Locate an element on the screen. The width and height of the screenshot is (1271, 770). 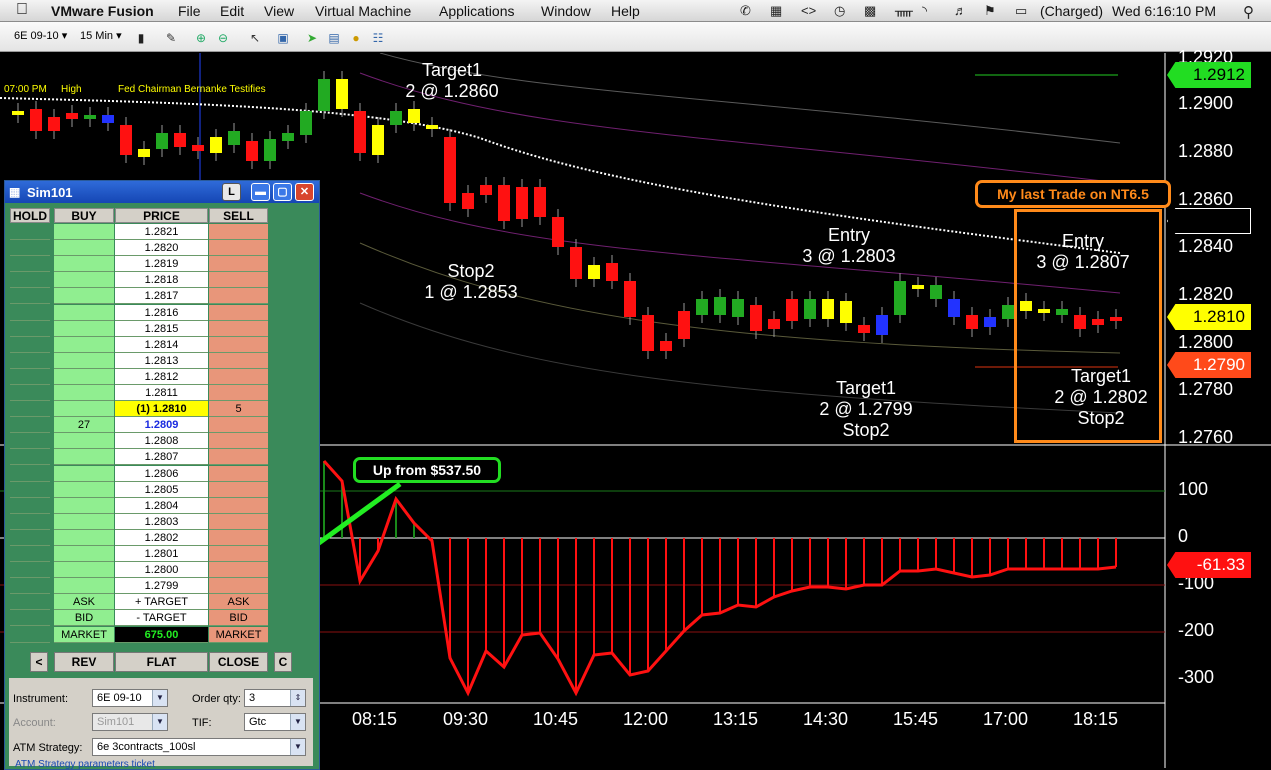
flag-icon: ⚑ is located at coordinates (990, 11).